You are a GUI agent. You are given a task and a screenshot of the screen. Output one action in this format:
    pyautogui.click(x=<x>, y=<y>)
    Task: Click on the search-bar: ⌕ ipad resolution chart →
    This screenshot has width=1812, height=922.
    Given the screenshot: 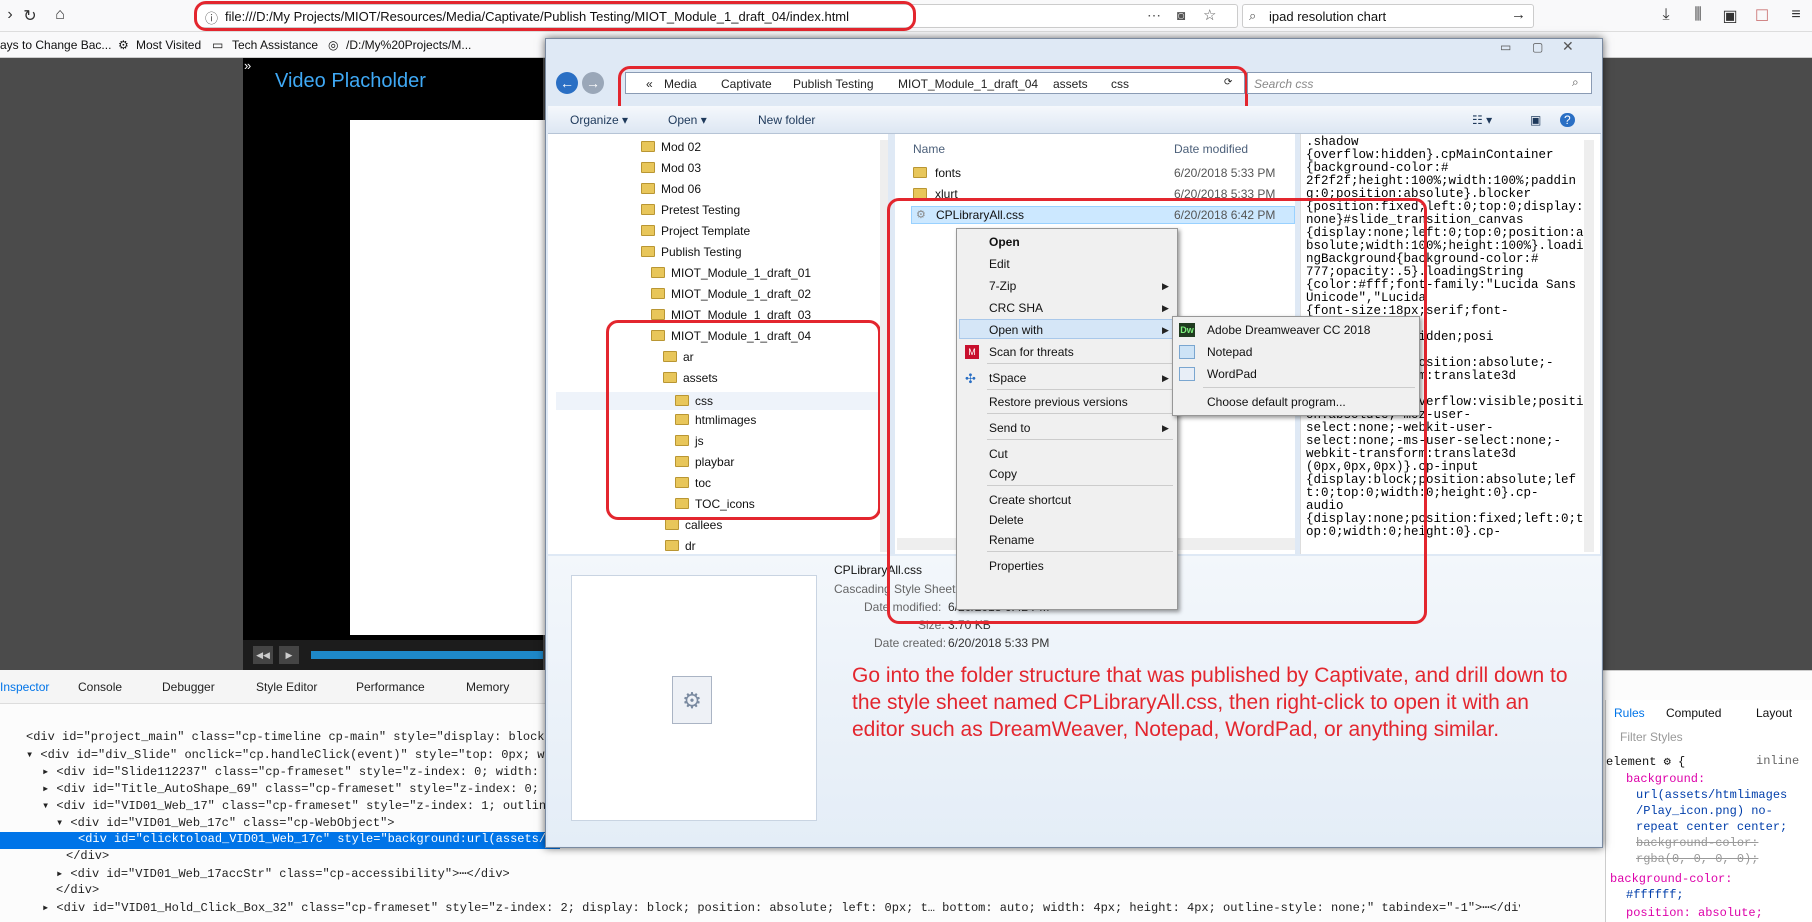 What is the action you would take?
    pyautogui.click(x=1388, y=16)
    